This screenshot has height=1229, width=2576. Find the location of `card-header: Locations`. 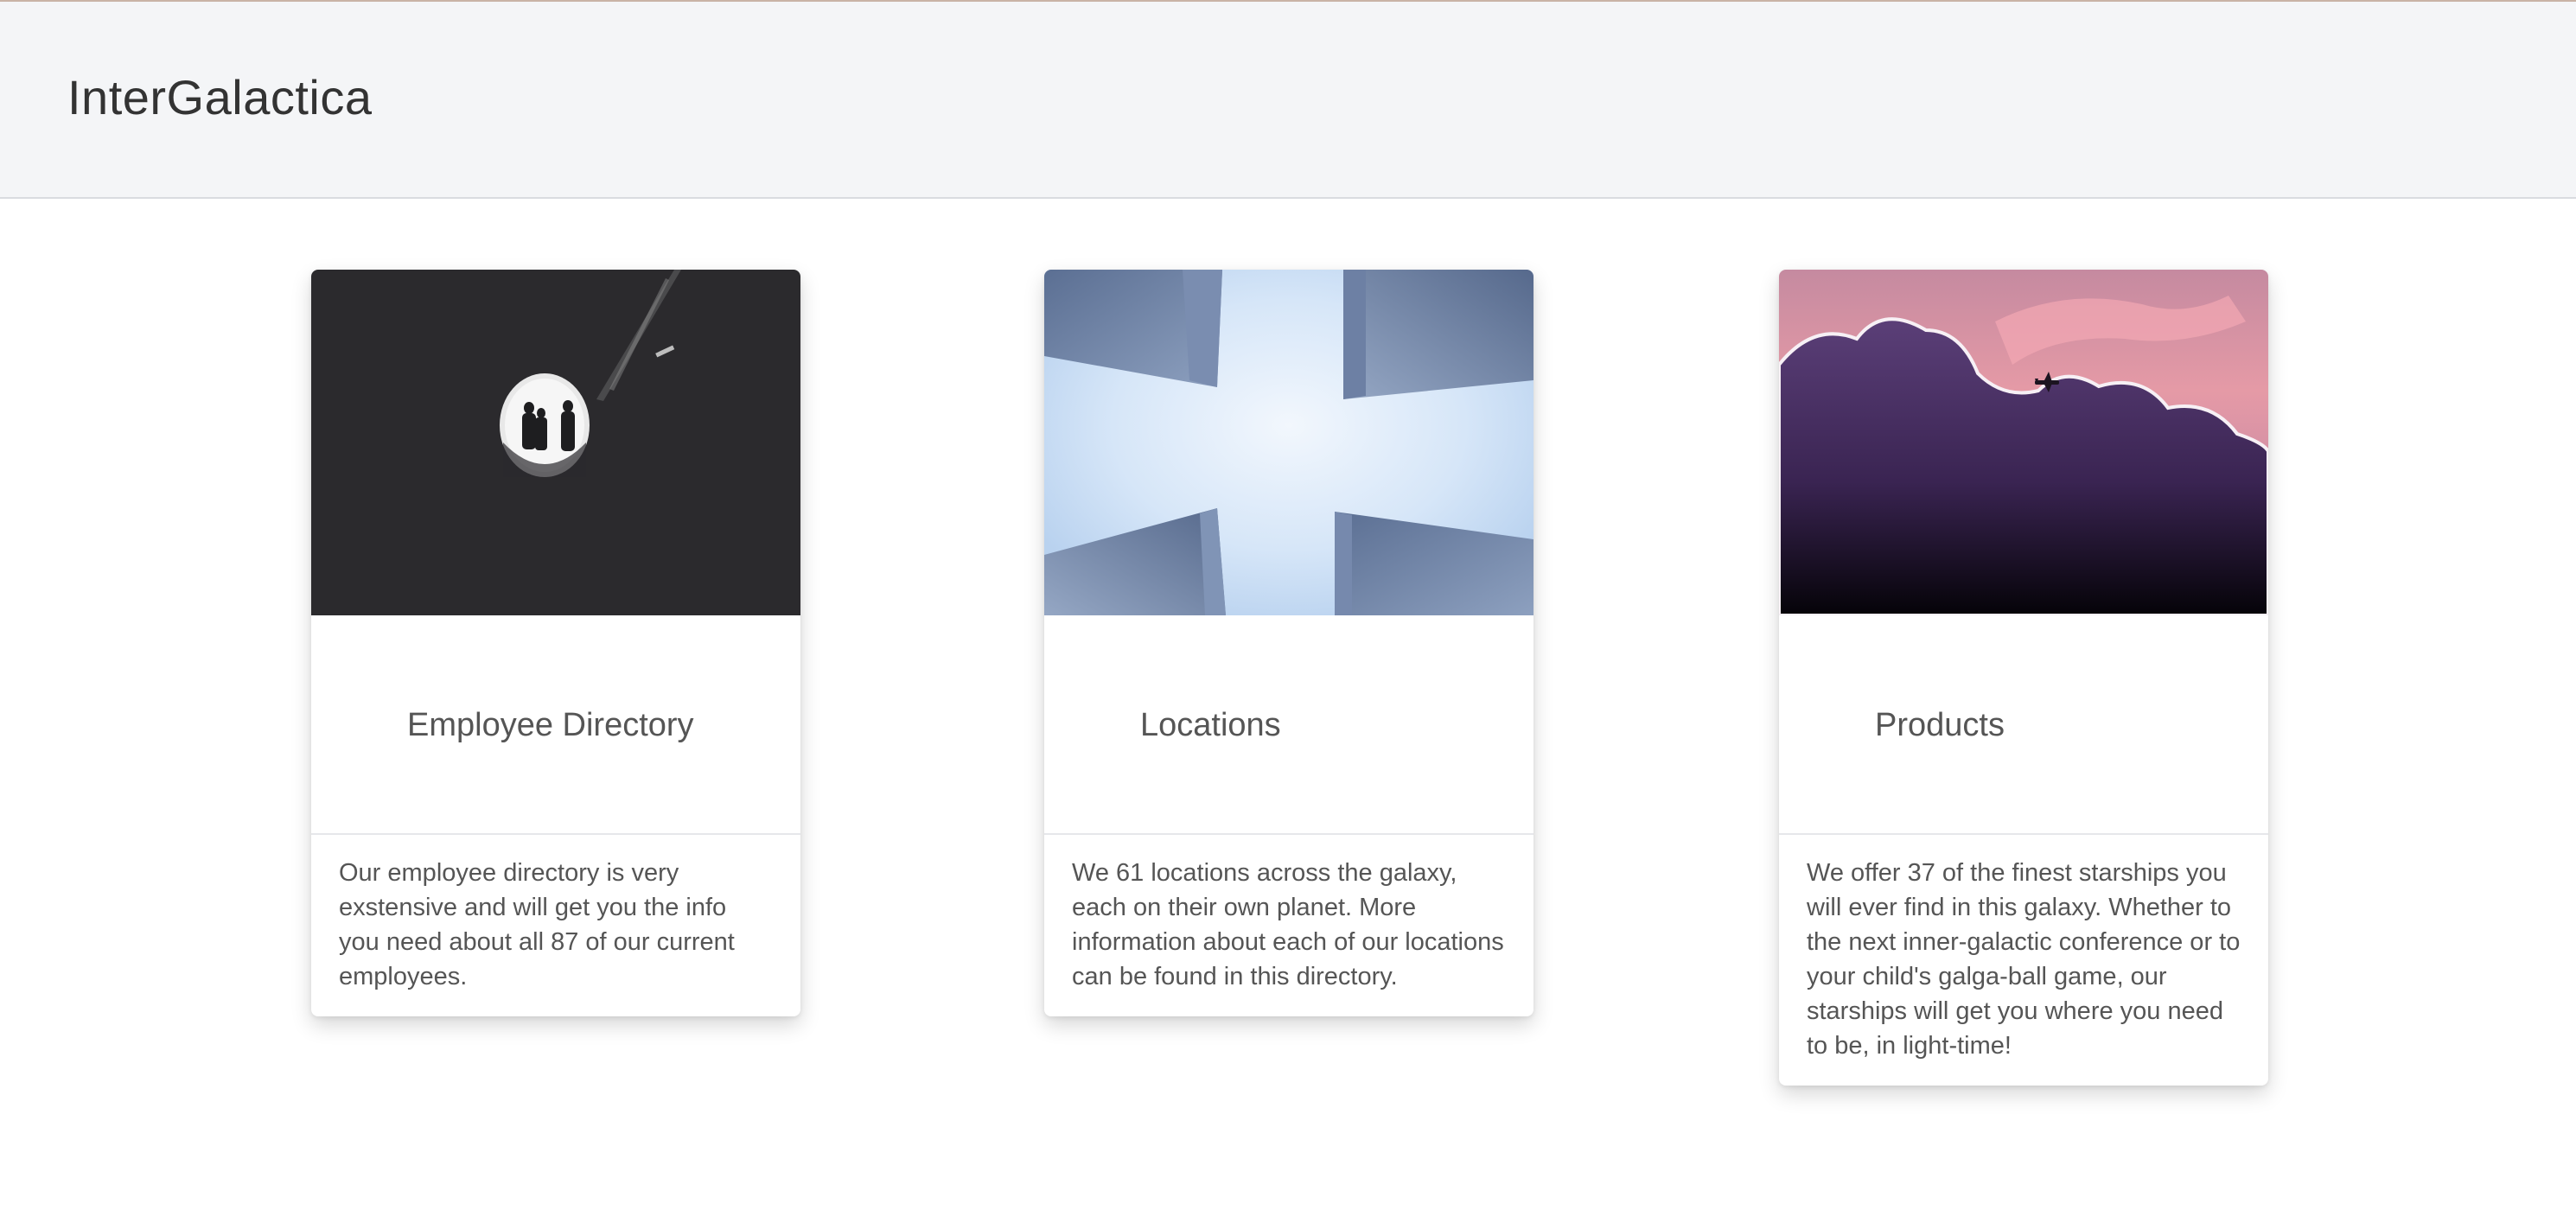

card-header: Locations is located at coordinates (1288, 725).